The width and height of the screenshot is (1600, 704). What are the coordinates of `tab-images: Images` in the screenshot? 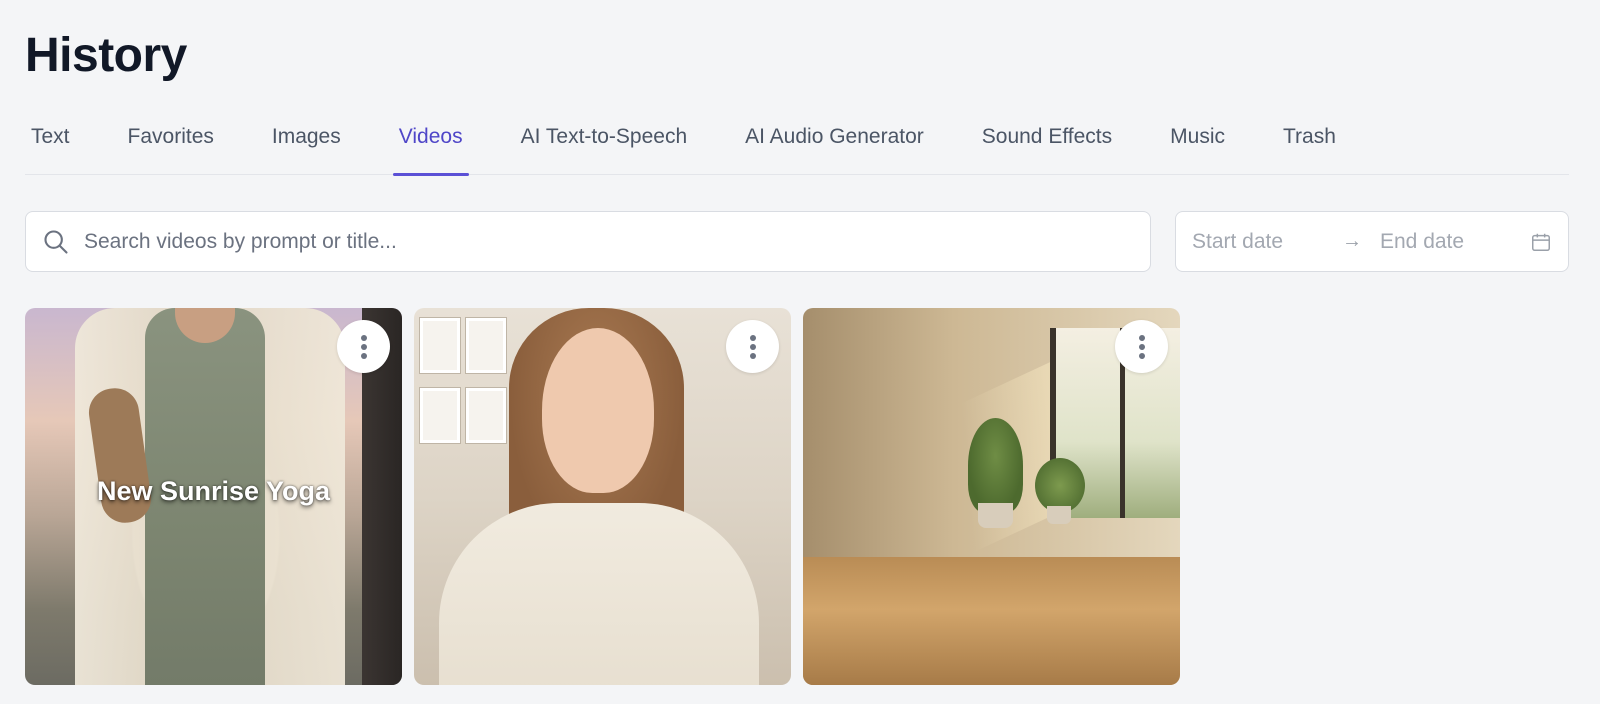 It's located at (306, 137).